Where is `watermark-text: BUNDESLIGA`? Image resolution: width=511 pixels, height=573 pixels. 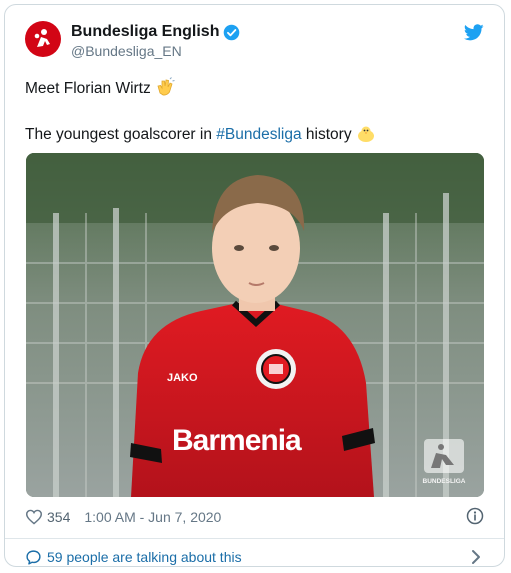 watermark-text: BUNDESLIGA is located at coordinates (444, 481).